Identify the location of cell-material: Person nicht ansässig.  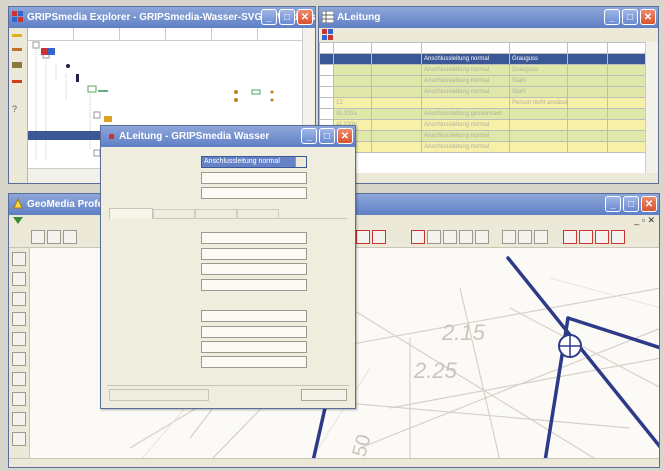
(538, 103).